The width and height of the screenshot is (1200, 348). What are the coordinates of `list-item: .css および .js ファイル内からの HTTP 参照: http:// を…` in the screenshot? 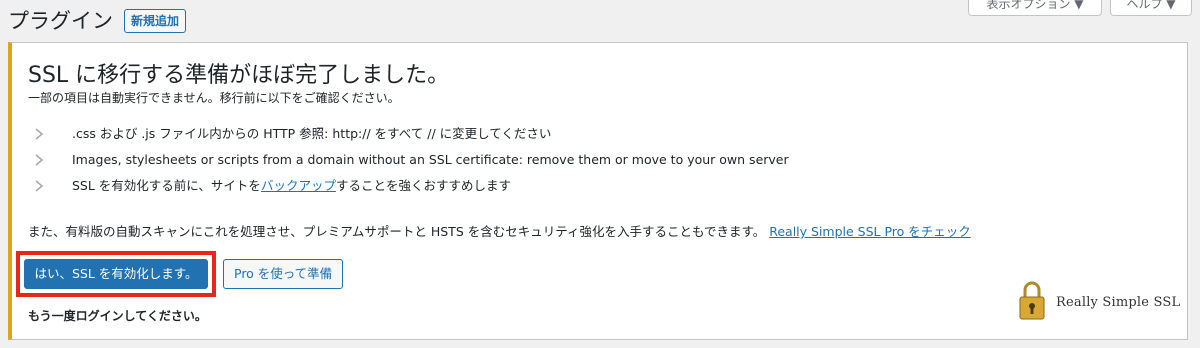 It's located at (408, 136).